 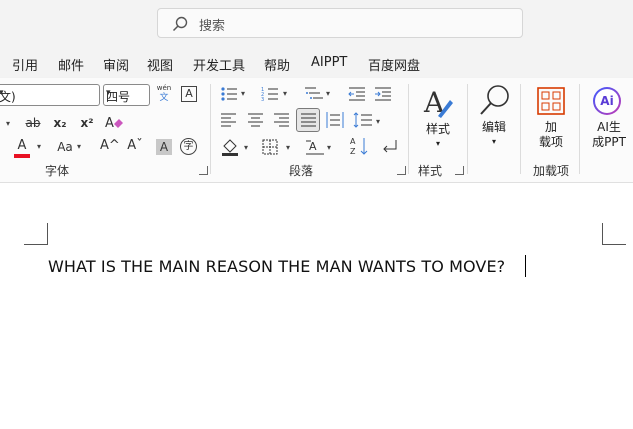 I want to click on tab-help: 帮助, so click(x=277, y=64).